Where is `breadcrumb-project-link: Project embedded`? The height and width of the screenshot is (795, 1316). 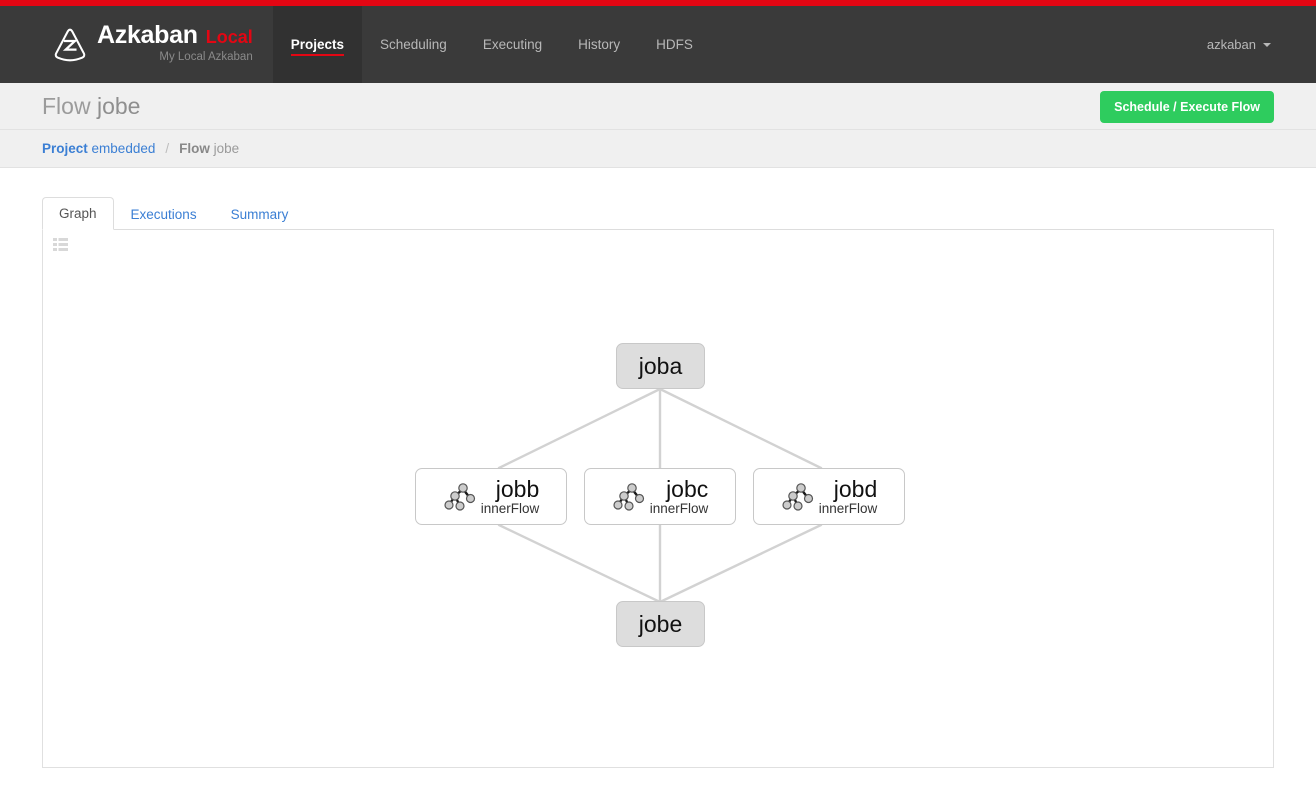
breadcrumb-project-link: Project embedded is located at coordinates (98, 148).